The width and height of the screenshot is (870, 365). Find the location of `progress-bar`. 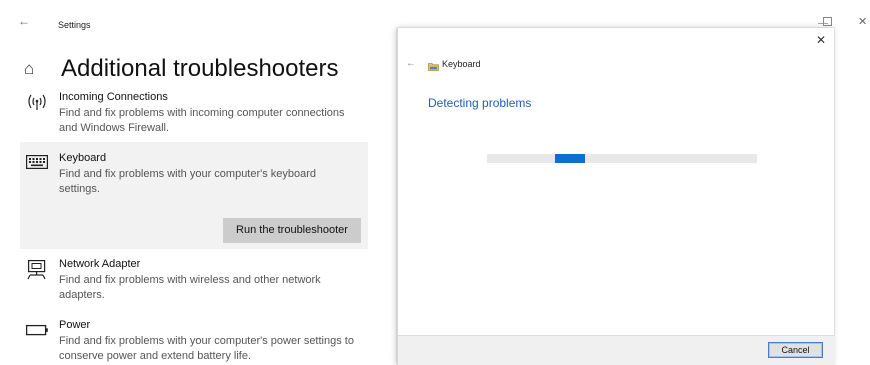

progress-bar is located at coordinates (622, 158).